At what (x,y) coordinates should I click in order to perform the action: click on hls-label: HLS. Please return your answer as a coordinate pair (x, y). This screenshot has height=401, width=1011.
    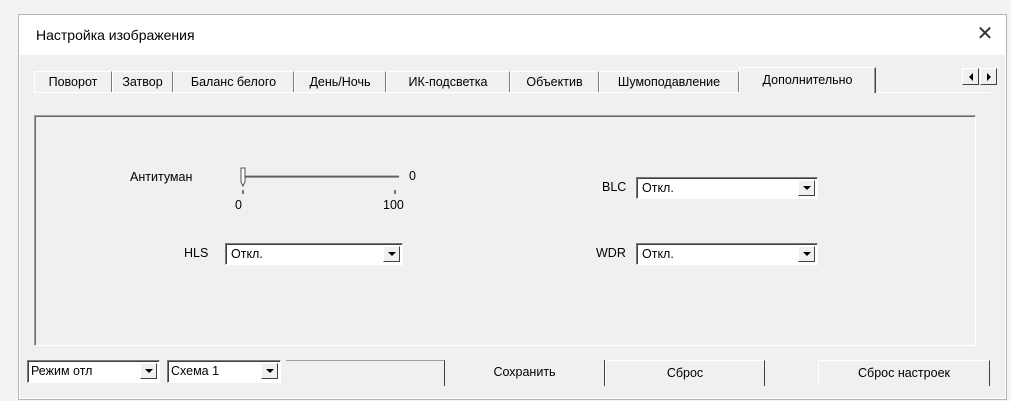
    Looking at the image, I should click on (196, 253).